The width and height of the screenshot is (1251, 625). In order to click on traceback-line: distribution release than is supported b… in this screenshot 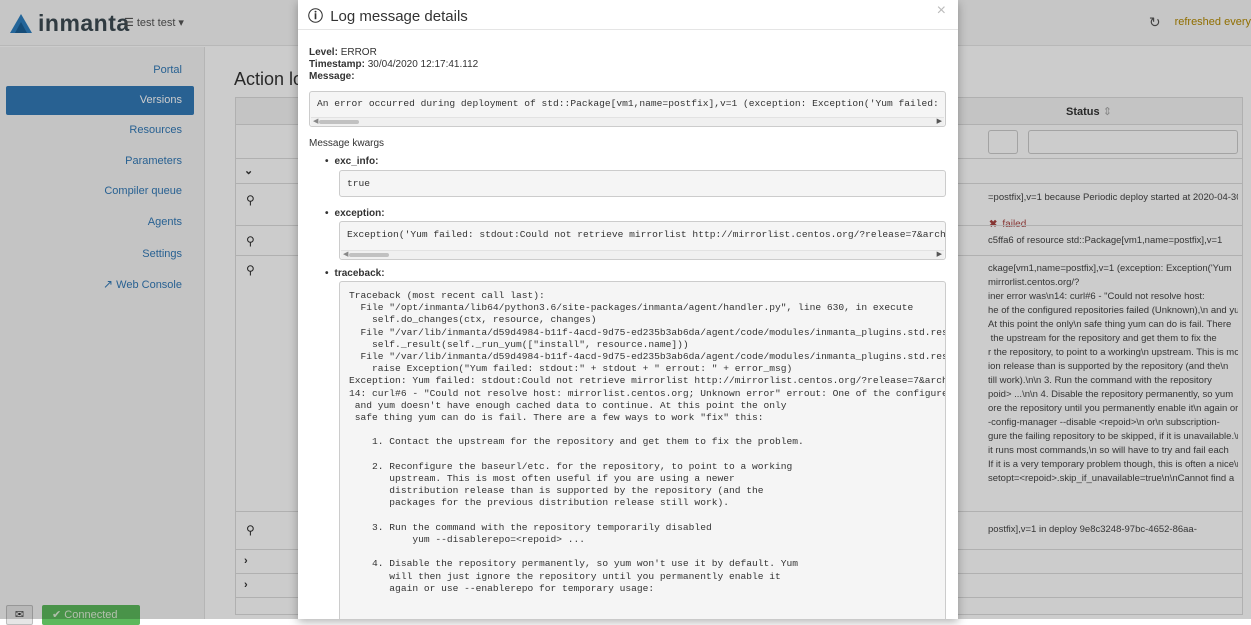, I will do `click(556, 491)`.